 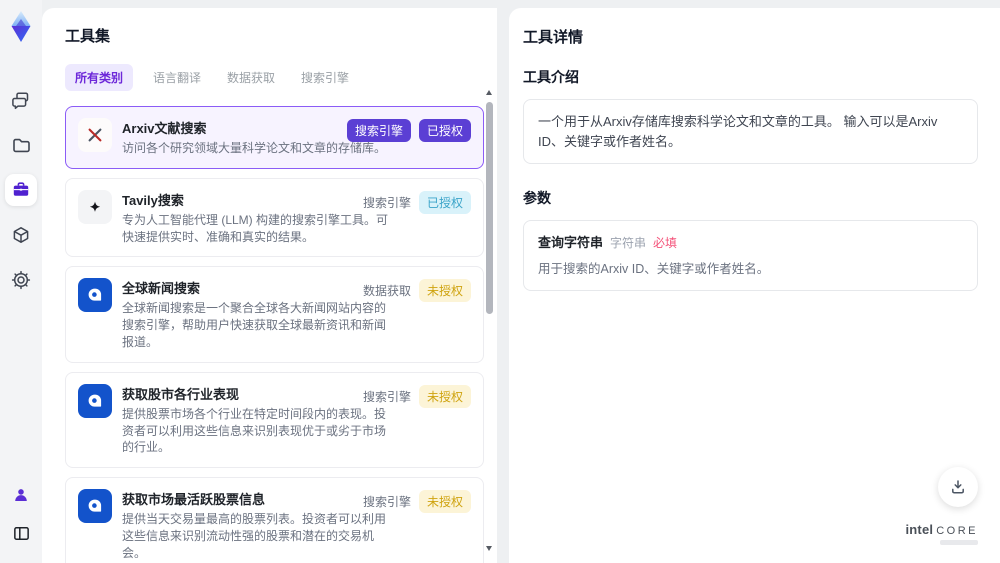 I want to click on parameter-type: 字符串, so click(x=628, y=243).